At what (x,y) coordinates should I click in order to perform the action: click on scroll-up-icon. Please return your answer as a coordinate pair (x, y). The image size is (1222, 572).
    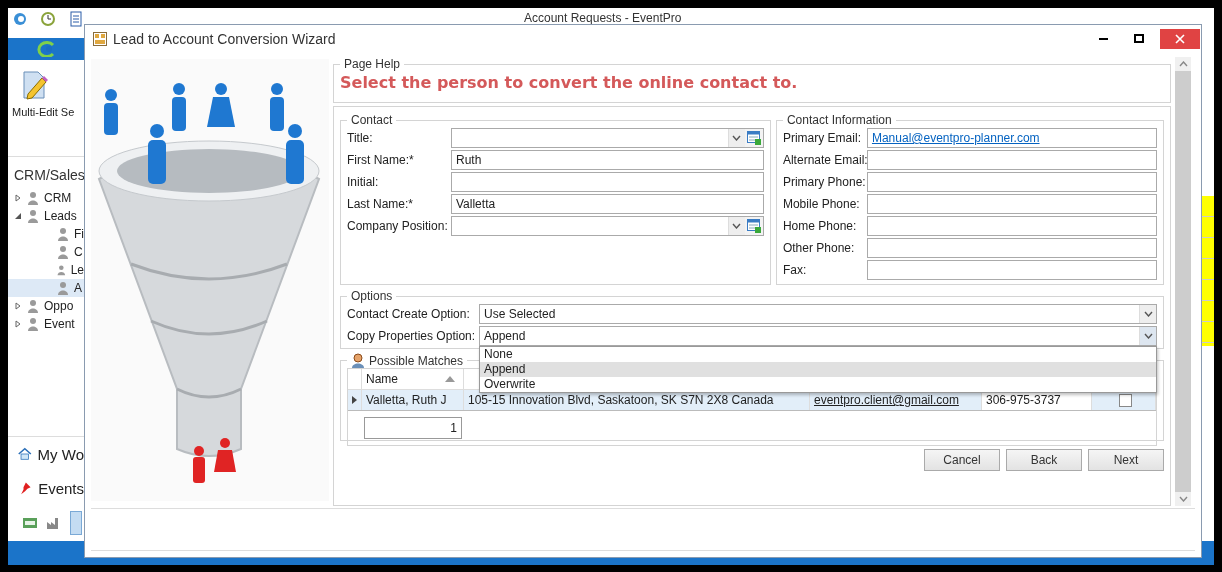
    Looking at the image, I should click on (1183, 64).